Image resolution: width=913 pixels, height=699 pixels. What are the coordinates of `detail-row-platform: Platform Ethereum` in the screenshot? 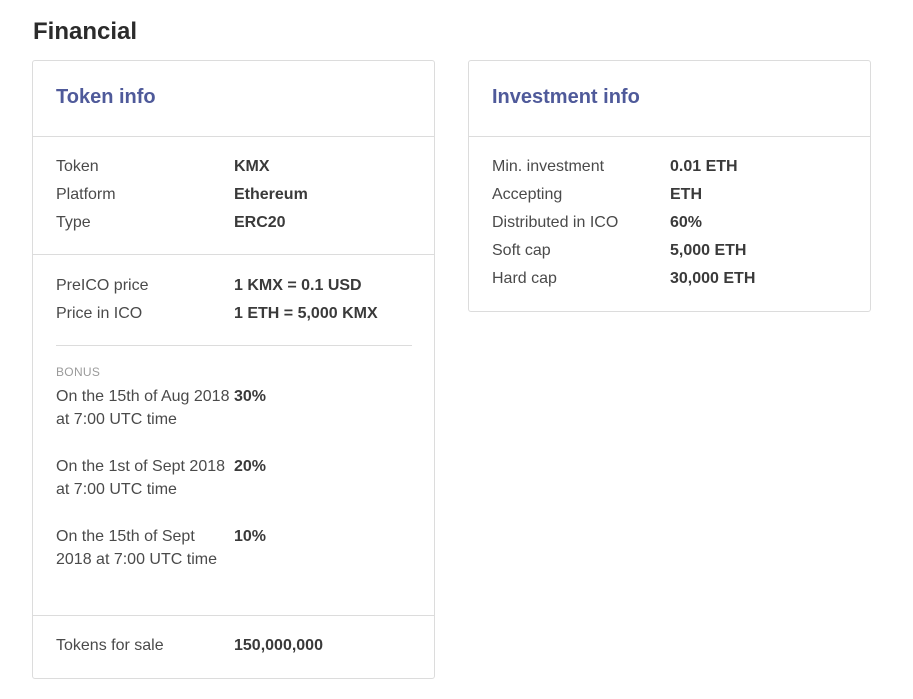 It's located at (245, 195).